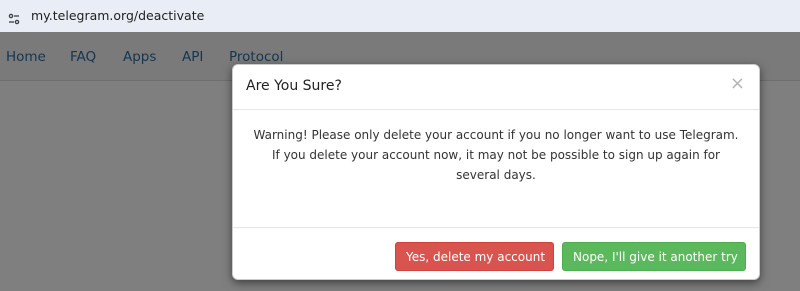 Image resolution: width=800 pixels, height=291 pixels. What do you see at coordinates (496, 87) in the screenshot?
I see `dialog-header: Are You Sure? ×` at bounding box center [496, 87].